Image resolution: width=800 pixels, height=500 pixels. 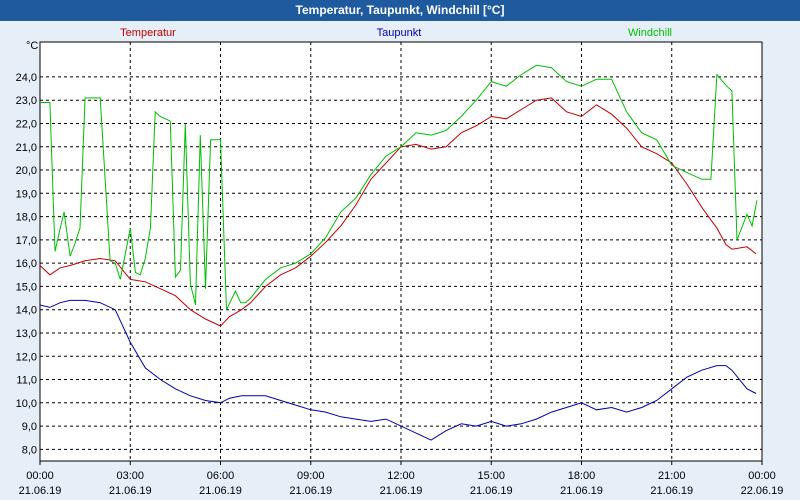 I want to click on legend: Temperatur Taupunkt Windchill, so click(x=396, y=33).